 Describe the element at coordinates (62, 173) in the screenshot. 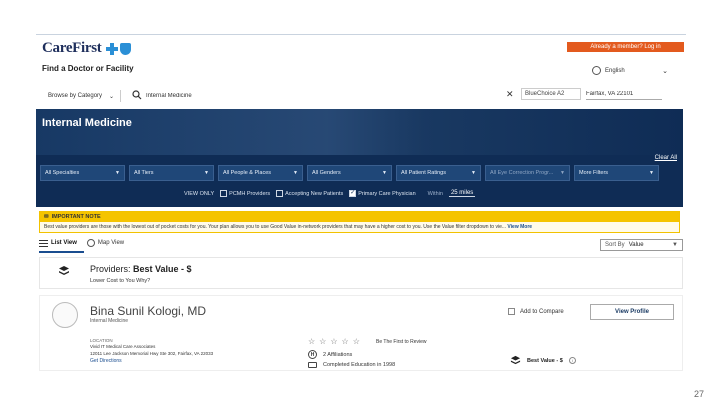

I see `filter-label: All Specialties` at that location.